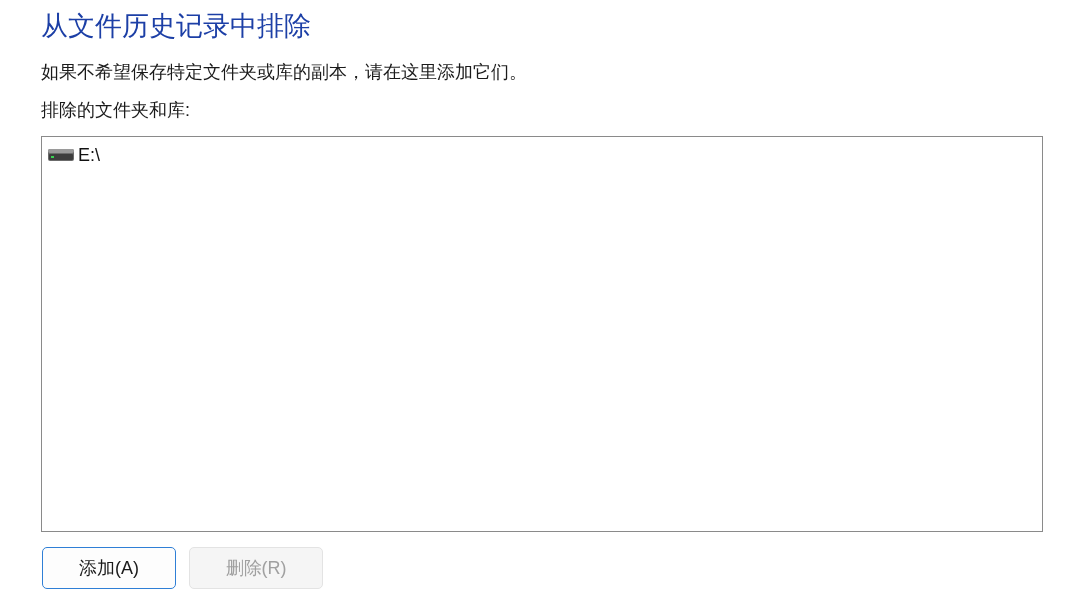 This screenshot has width=1080, height=611. I want to click on list-item: E:\, so click(75, 155).